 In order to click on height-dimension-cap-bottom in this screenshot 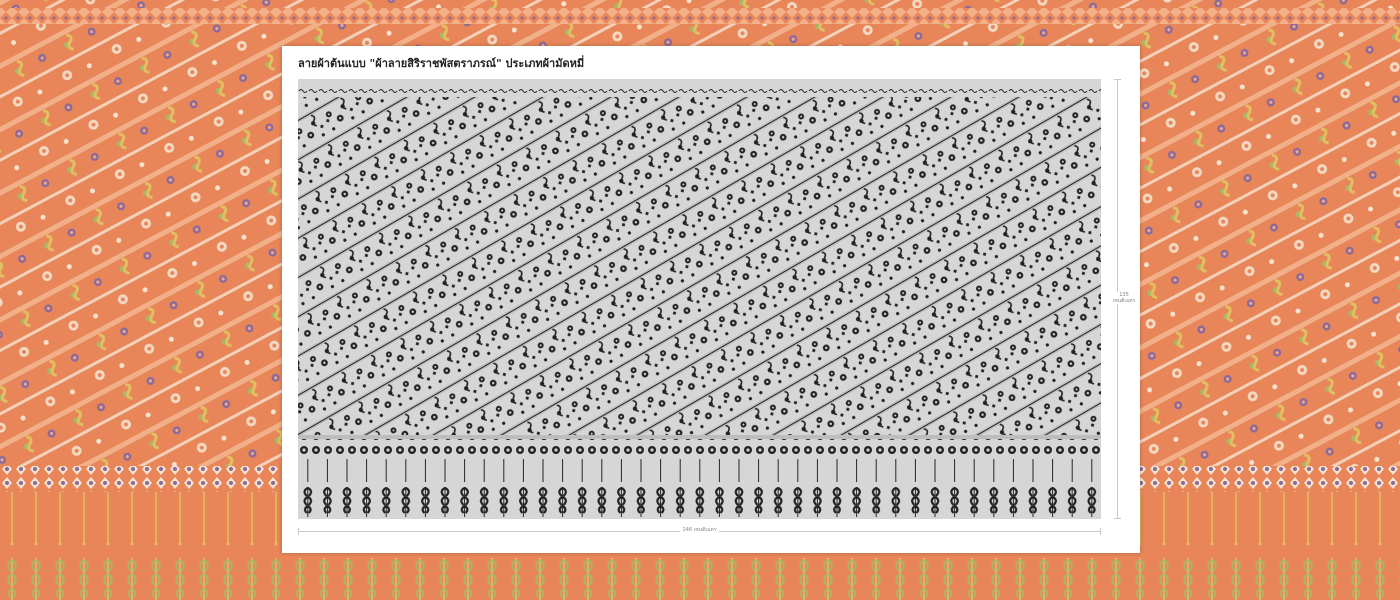, I will do `click(1117, 518)`.